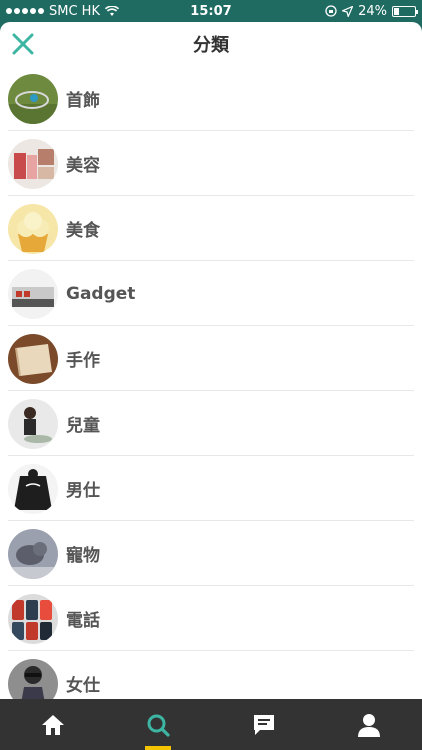 Image resolution: width=422 pixels, height=750 pixels. Describe the element at coordinates (83, 231) in the screenshot. I see `category-label: 美食` at that location.